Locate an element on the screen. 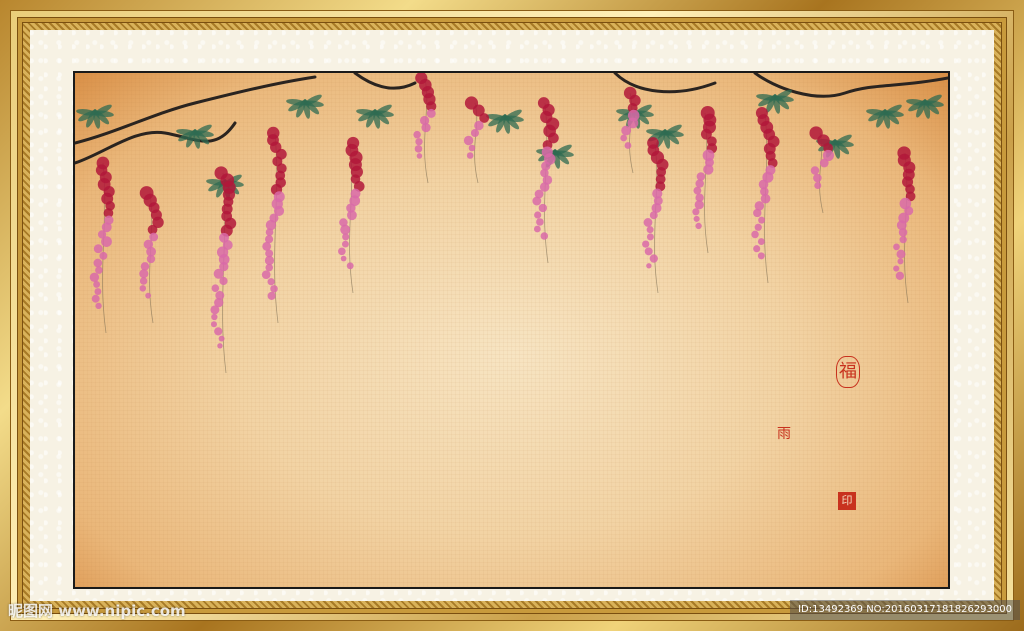 The width and height of the screenshot is (1024, 631). seal-signature-stamp: 雨 is located at coordinates (784, 434).